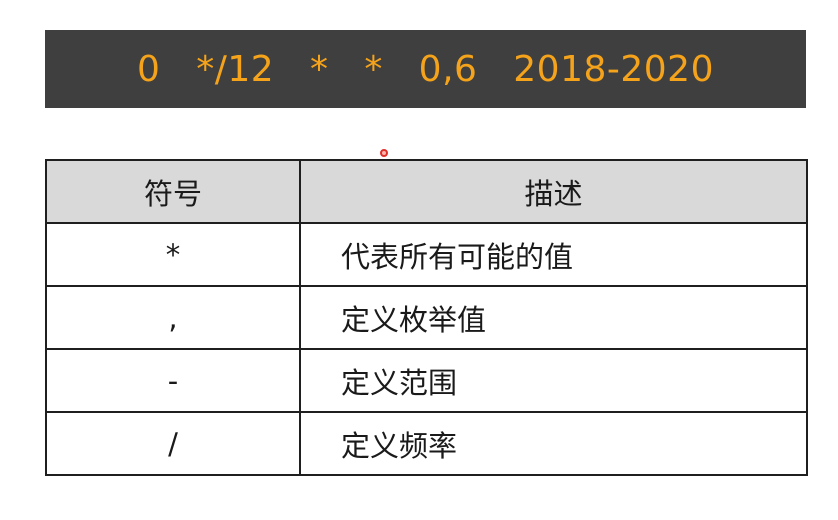 This screenshot has height=520, width=838. What do you see at coordinates (173, 380) in the screenshot?
I see `symbol-cell: -` at bounding box center [173, 380].